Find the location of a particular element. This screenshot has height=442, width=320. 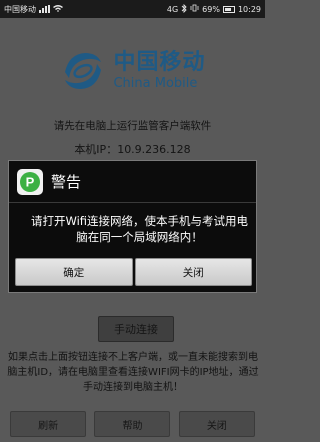

dialog-title: 警告 is located at coordinates (66, 182).